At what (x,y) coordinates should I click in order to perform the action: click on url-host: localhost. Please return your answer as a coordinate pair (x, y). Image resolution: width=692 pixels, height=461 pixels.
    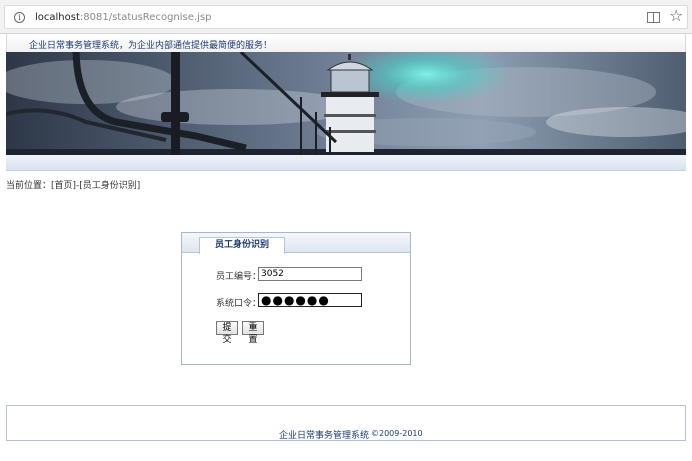
    Looking at the image, I should click on (57, 17).